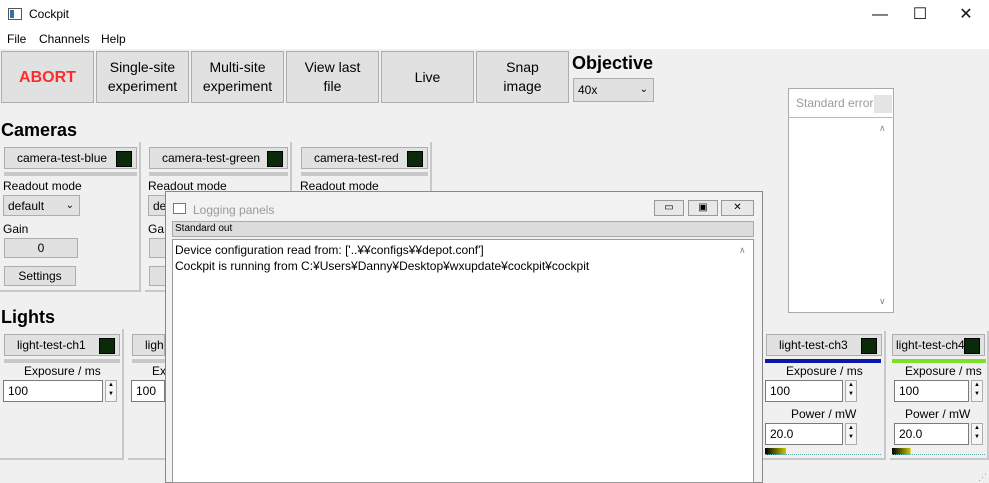 The image size is (989, 483). What do you see at coordinates (613, 63) in the screenshot?
I see `objective-title: Objective` at bounding box center [613, 63].